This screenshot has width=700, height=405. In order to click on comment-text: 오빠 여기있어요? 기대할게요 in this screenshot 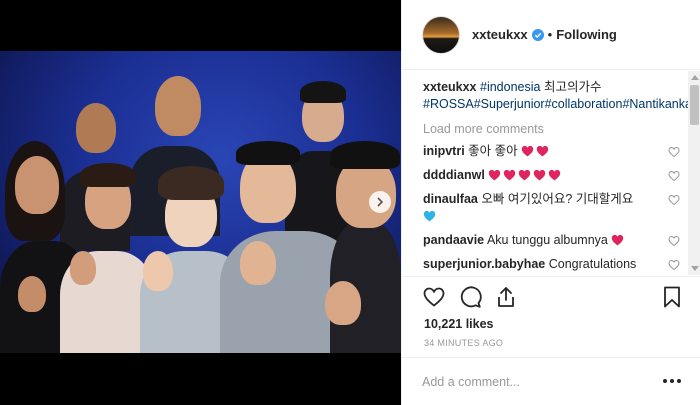, I will do `click(557, 199)`.